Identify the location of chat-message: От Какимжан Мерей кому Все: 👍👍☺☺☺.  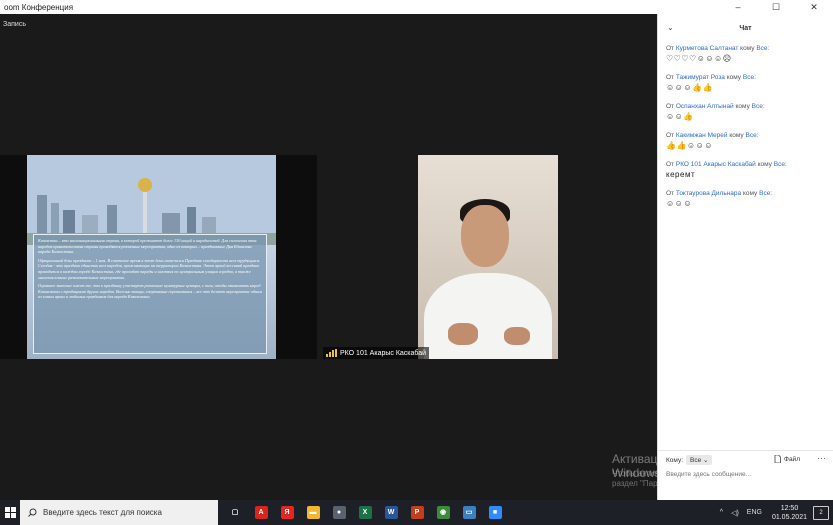
(745, 141).